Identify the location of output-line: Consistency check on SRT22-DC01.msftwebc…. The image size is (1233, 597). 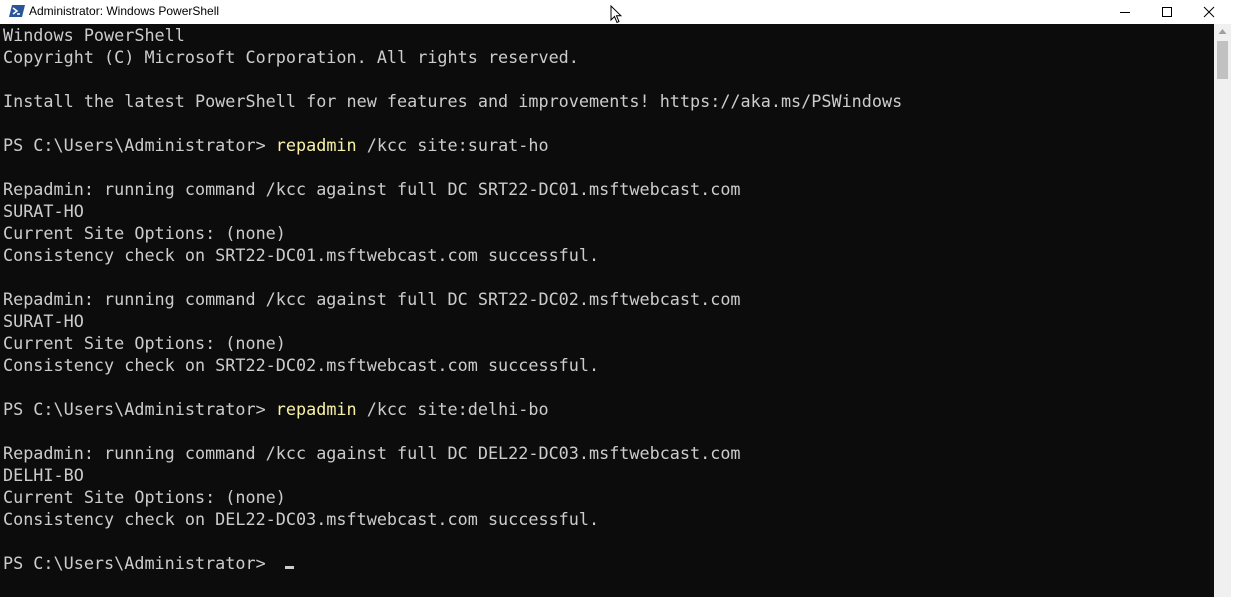
(301, 255).